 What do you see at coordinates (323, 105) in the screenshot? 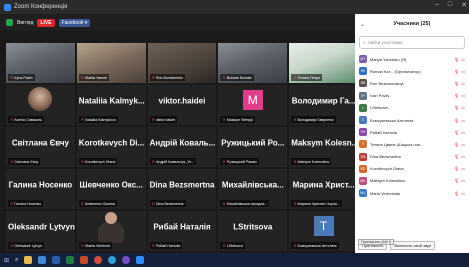
I see `participant-tile: Володимир Га... ✕ Володимир Гаврилюк` at bounding box center [323, 105].